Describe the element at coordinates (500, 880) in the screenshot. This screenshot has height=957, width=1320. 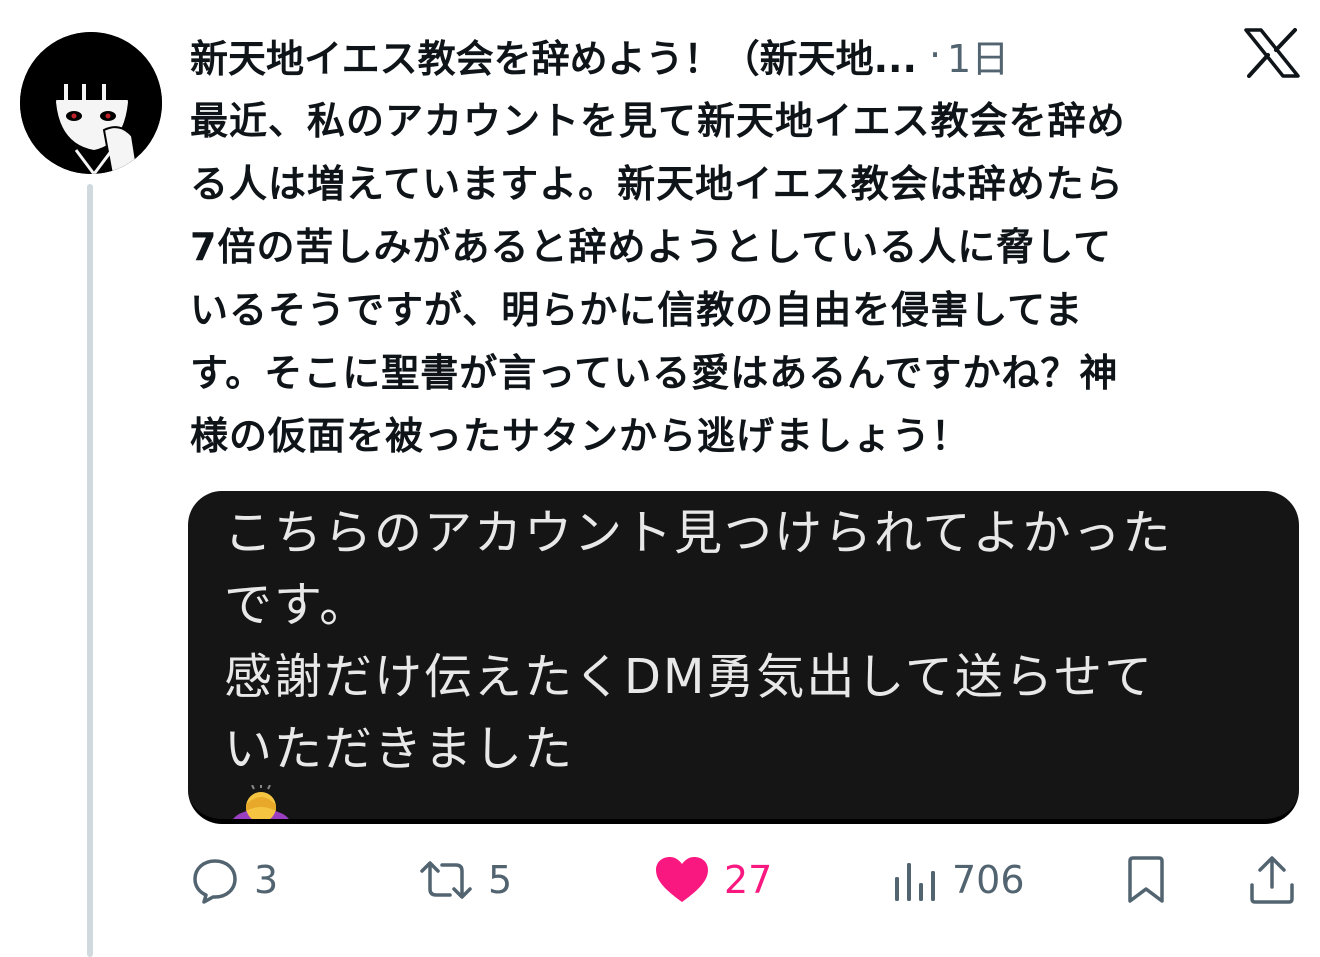
I see `repost-count: 5` at that location.